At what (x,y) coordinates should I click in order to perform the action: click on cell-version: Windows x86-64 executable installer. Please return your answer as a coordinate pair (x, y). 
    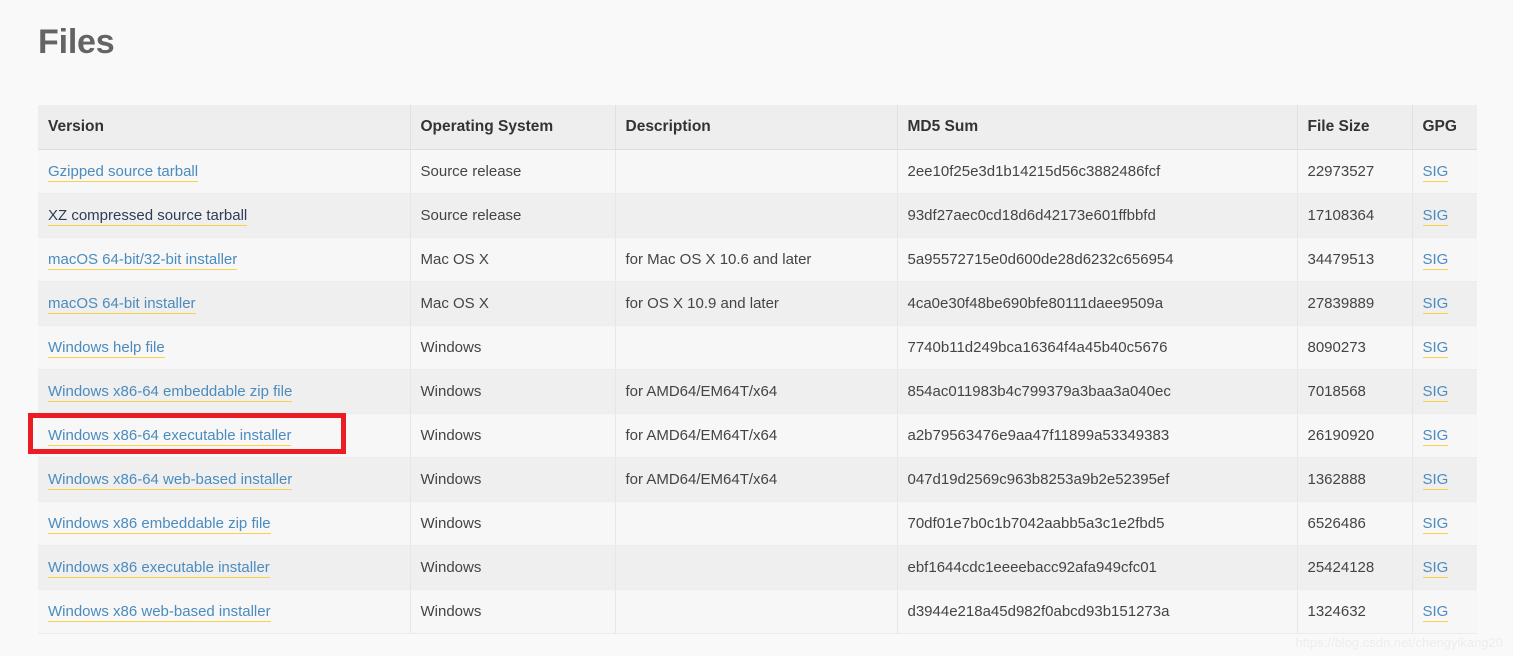
    Looking at the image, I should click on (224, 435).